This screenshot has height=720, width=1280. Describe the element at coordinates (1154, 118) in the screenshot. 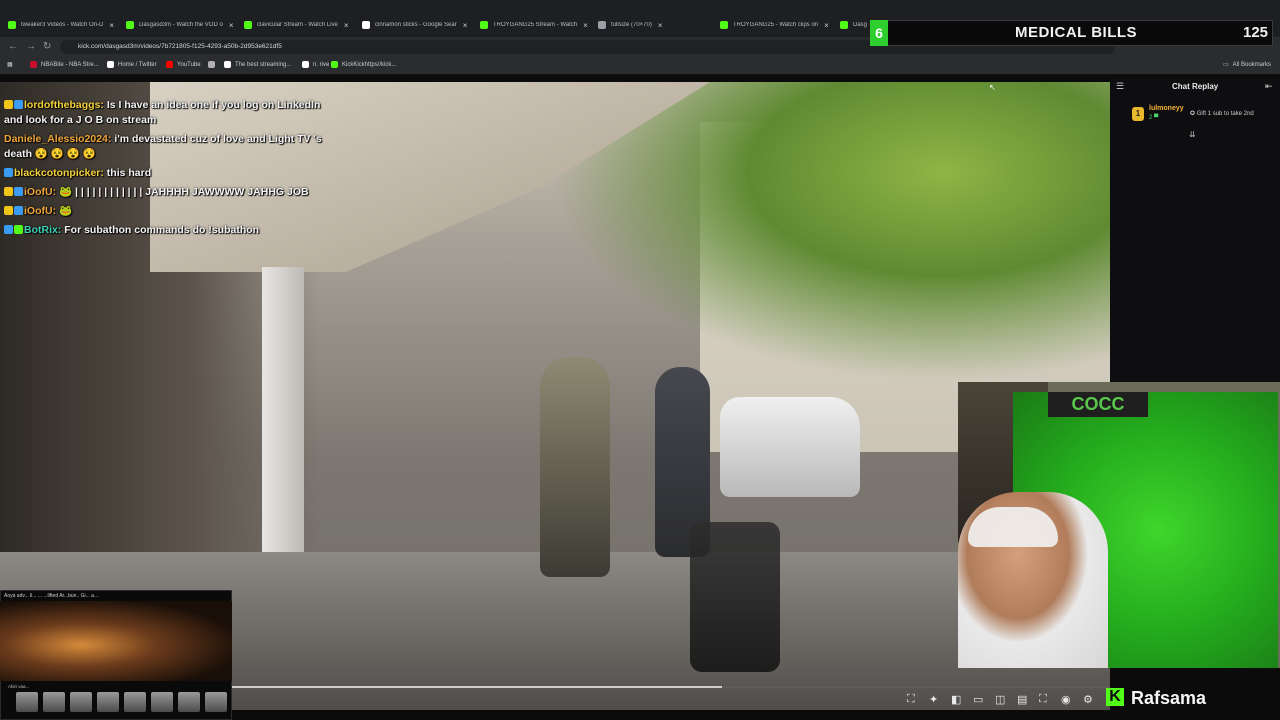

I see `gifter-sub-count: 2 ▀` at that location.